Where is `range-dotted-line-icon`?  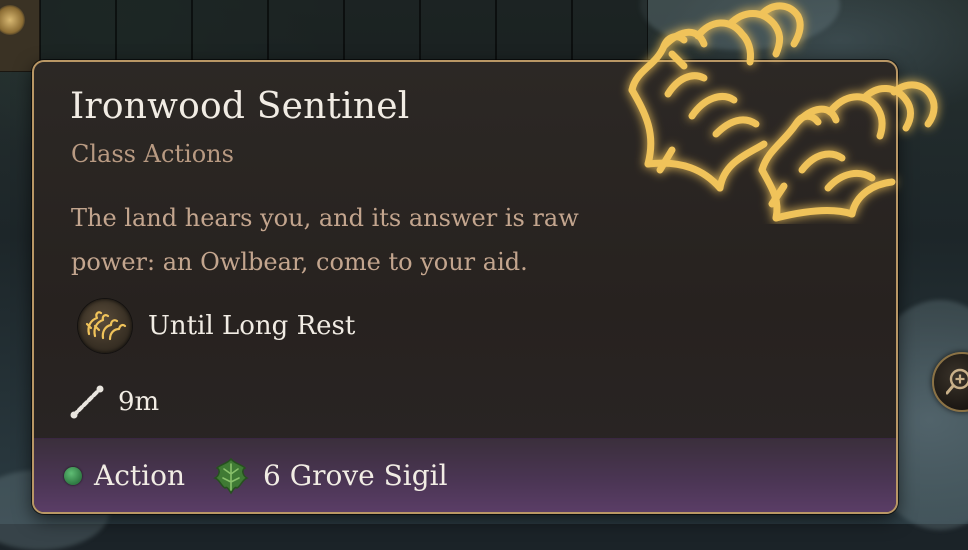
range-dotted-line-icon is located at coordinates (87, 402).